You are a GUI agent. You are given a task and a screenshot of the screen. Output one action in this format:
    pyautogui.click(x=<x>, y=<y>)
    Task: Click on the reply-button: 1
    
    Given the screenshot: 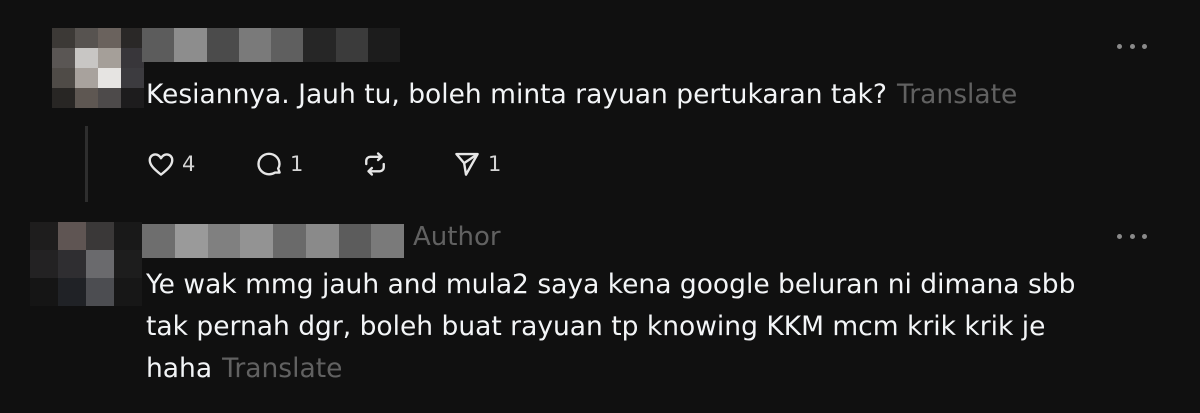 What is the action you would take?
    pyautogui.click(x=278, y=164)
    